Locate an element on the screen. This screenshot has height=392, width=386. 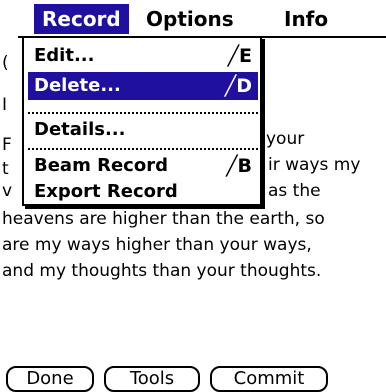
menu-item-delete: Delete... ╱D is located at coordinates (143, 86).